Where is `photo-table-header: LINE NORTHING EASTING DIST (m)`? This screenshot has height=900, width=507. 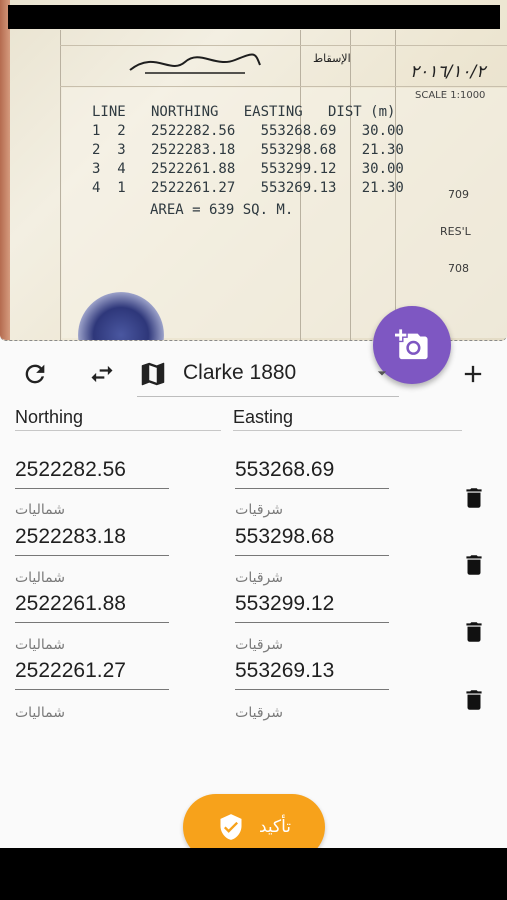 photo-table-header: LINE NORTHING EASTING DIST (m) is located at coordinates (244, 112).